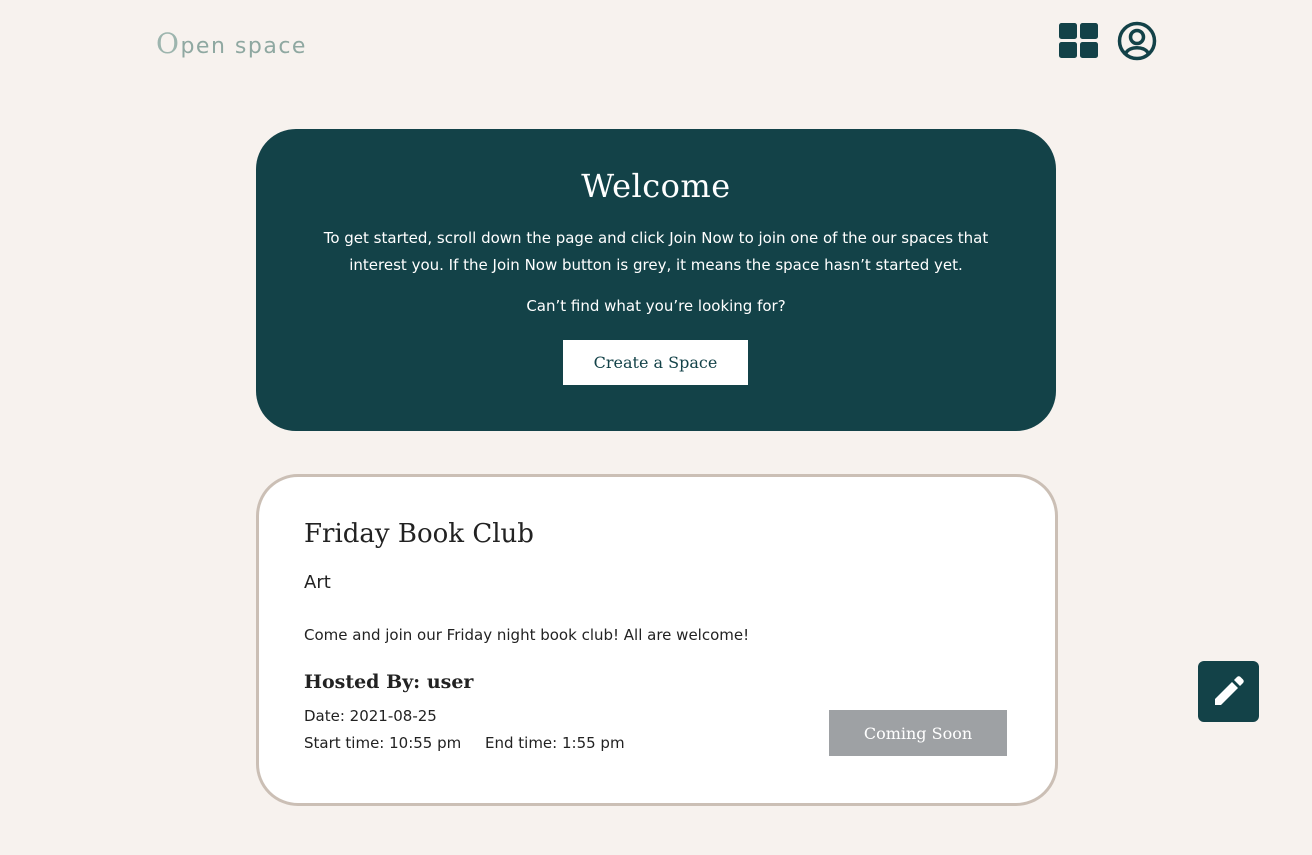 This screenshot has height=855, width=1312. Describe the element at coordinates (656, 306) in the screenshot. I see `welcome-question: Can’t find what you’re looking for?` at that location.